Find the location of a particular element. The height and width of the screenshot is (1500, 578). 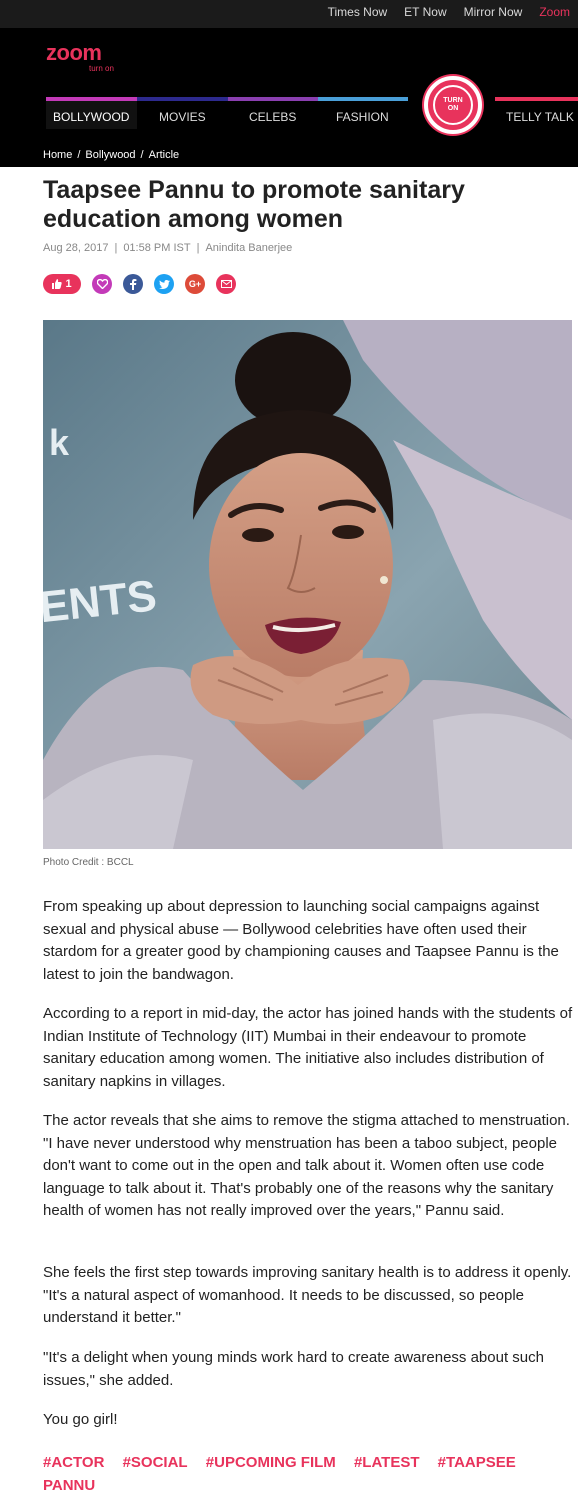

nav-item-fashion: FASHION is located at coordinates (363, 113).